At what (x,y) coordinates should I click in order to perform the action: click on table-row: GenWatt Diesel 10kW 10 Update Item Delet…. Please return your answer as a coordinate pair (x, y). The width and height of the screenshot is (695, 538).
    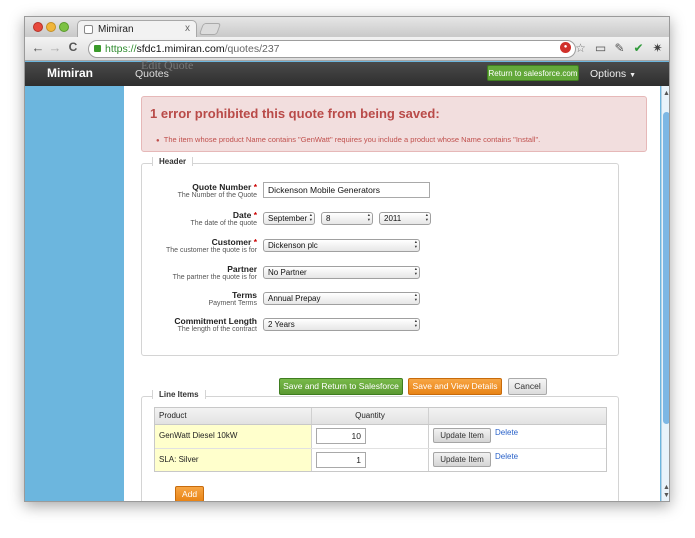
    Looking at the image, I should click on (380, 436).